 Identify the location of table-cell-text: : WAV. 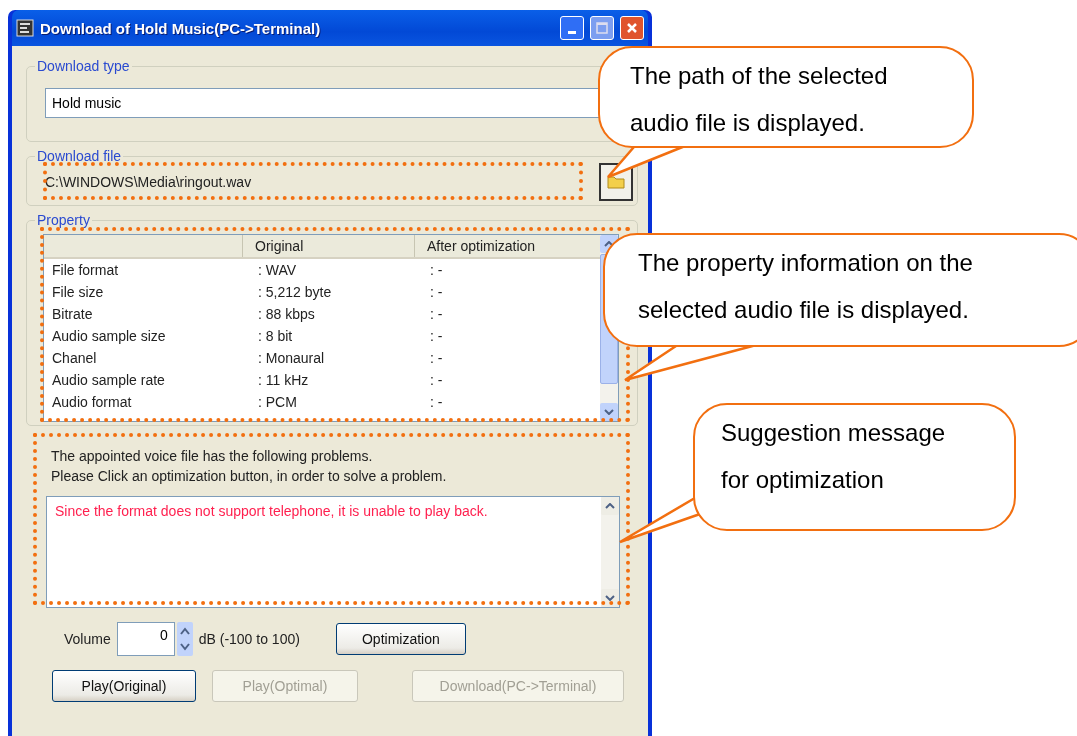
(278, 270).